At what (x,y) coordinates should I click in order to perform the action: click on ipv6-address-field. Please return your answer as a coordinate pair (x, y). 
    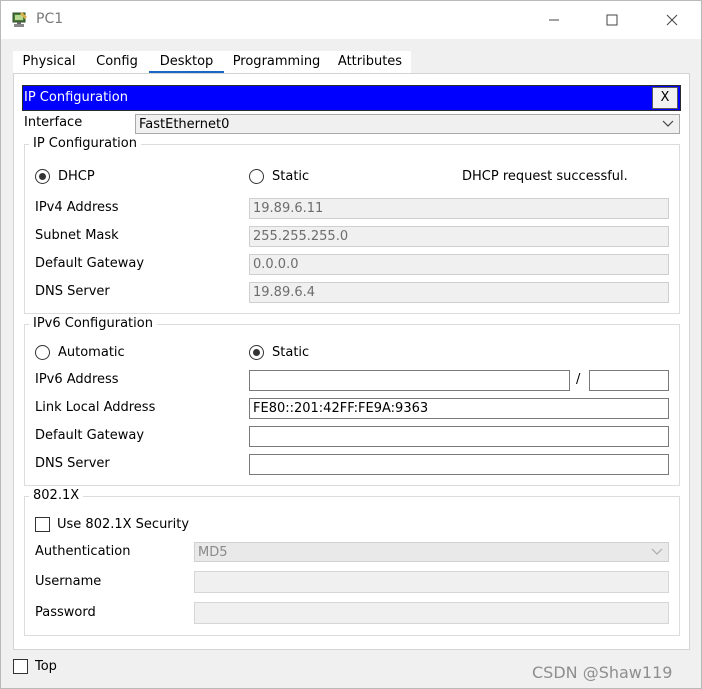
    Looking at the image, I should click on (409, 380).